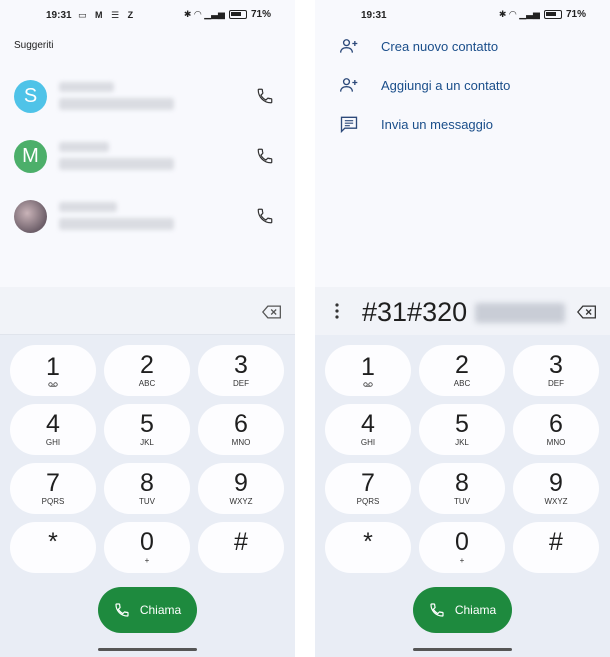 Image resolution: width=610 pixels, height=657 pixels. Describe the element at coordinates (462, 442) in the screenshot. I see `key-letters: JKL` at that location.